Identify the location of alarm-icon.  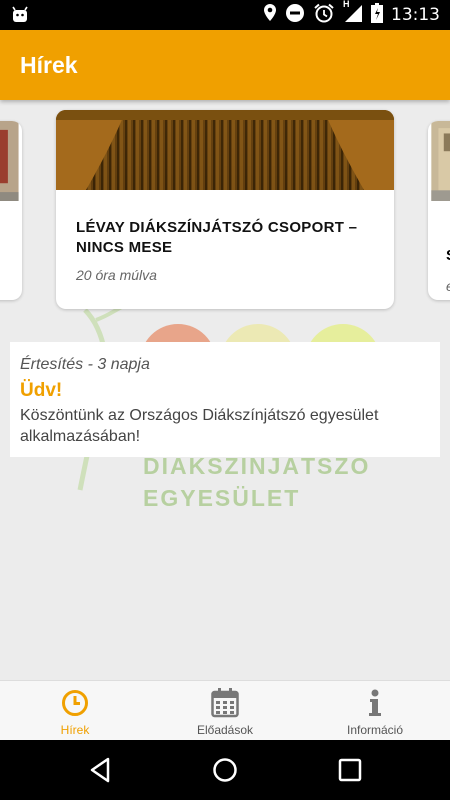
(324, 15).